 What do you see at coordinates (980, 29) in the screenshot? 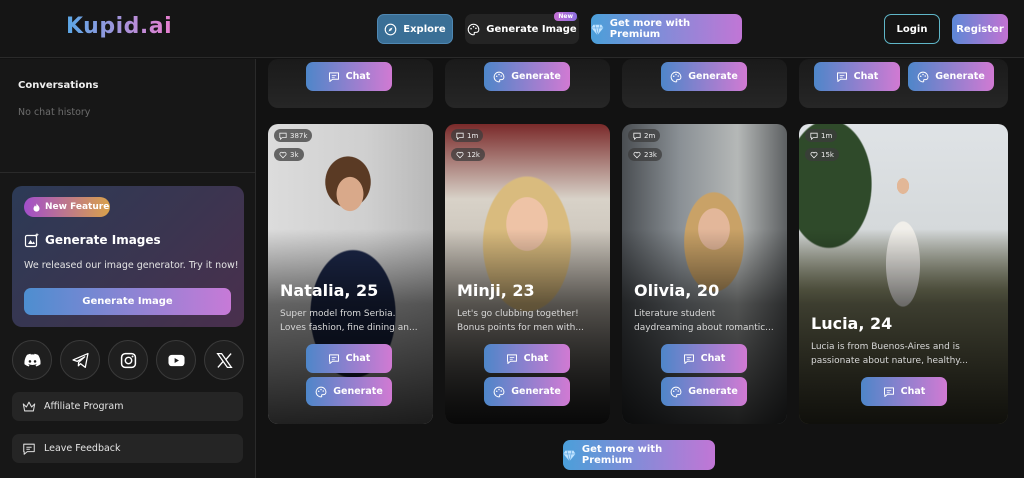
I see `register-button: Register` at bounding box center [980, 29].